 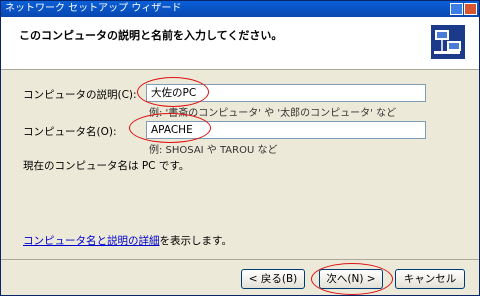 I want to click on name-hint: 例: SHOSAI や TAROU など, so click(x=213, y=150).